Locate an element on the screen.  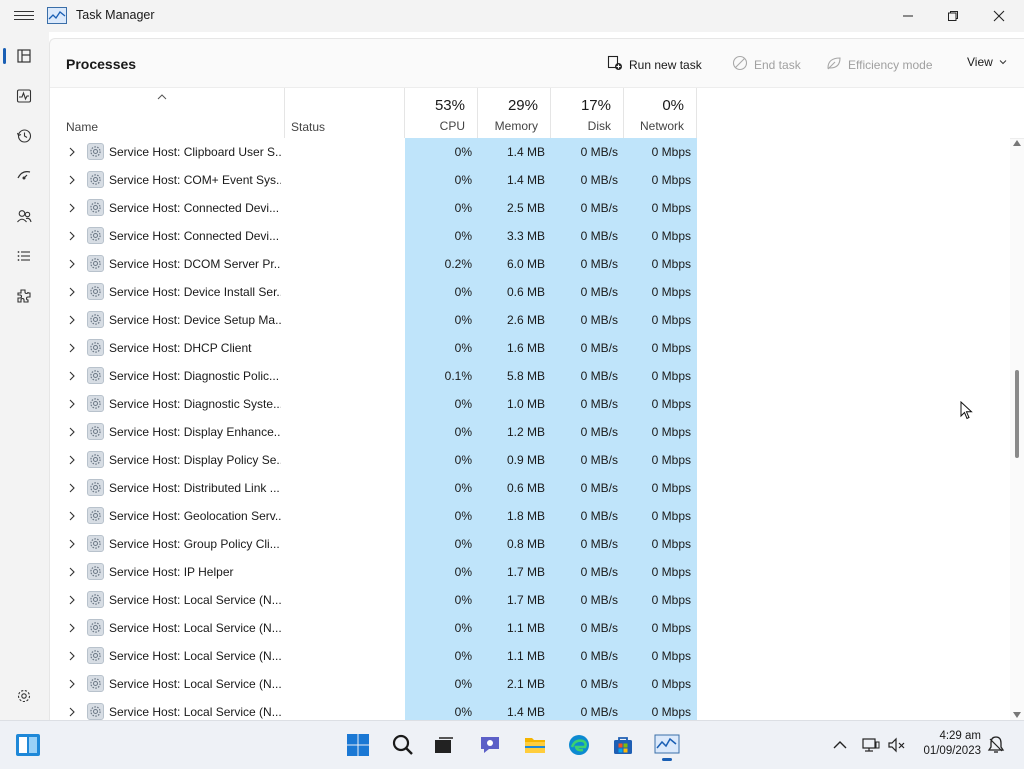
performance-nav-icon is located at coordinates (24, 96).